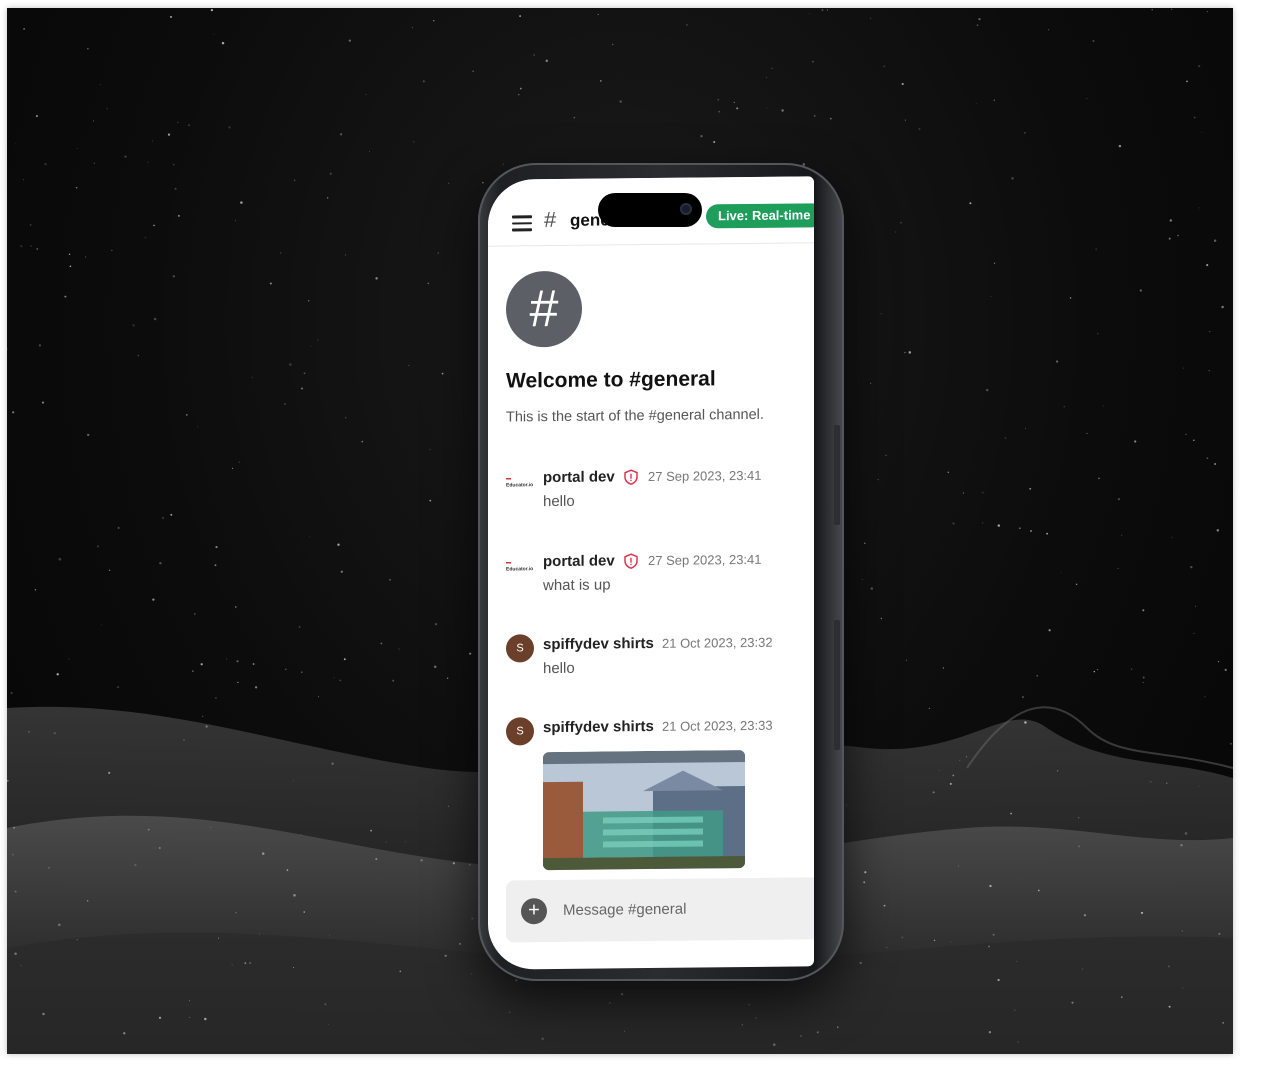 The width and height of the screenshot is (1264, 1085). Describe the element at coordinates (534, 911) in the screenshot. I see `add-attachment-icon: +` at that location.